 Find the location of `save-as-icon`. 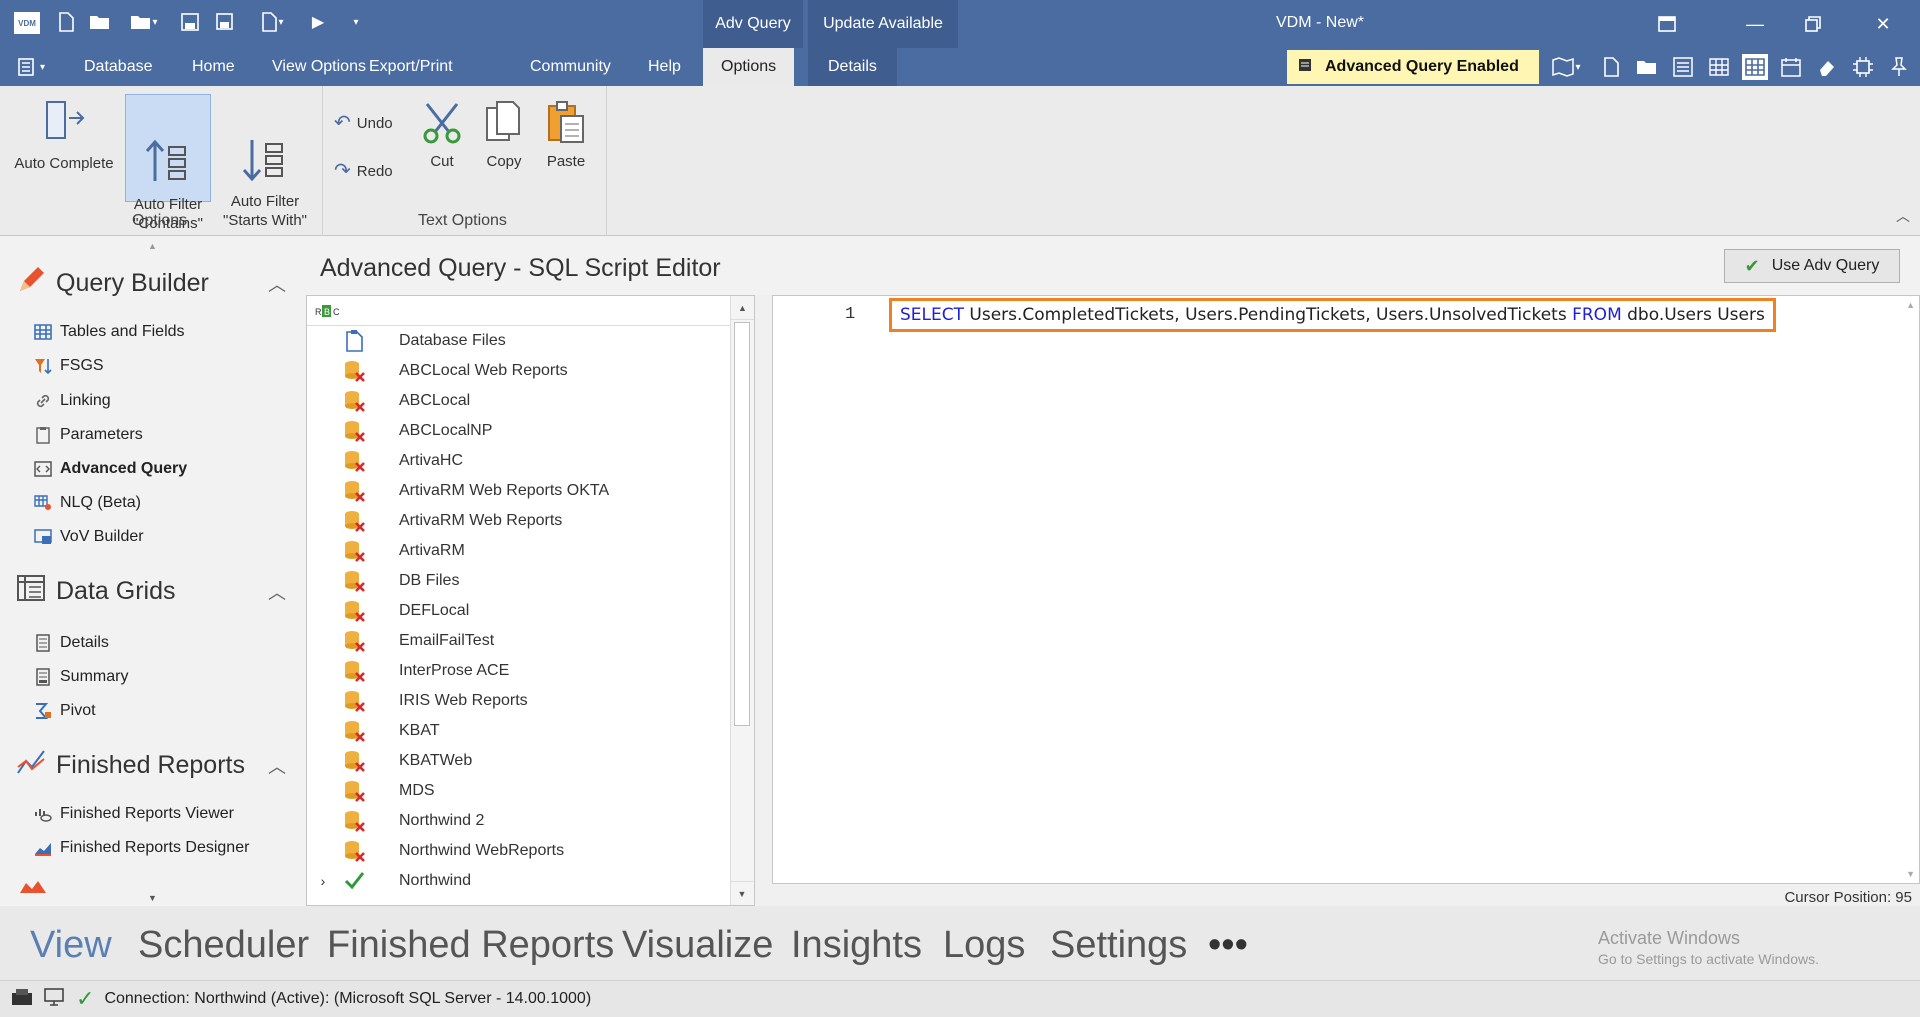

save-as-icon is located at coordinates (226, 22).